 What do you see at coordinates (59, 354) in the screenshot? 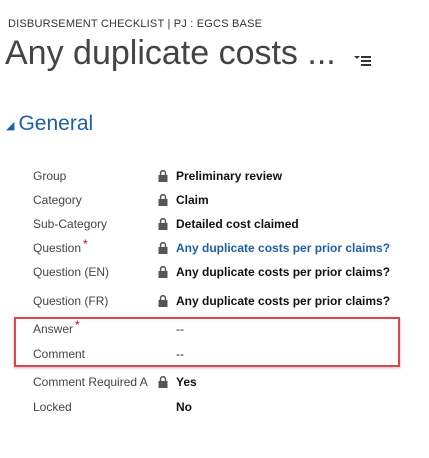
I see `field-label: Comment` at bounding box center [59, 354].